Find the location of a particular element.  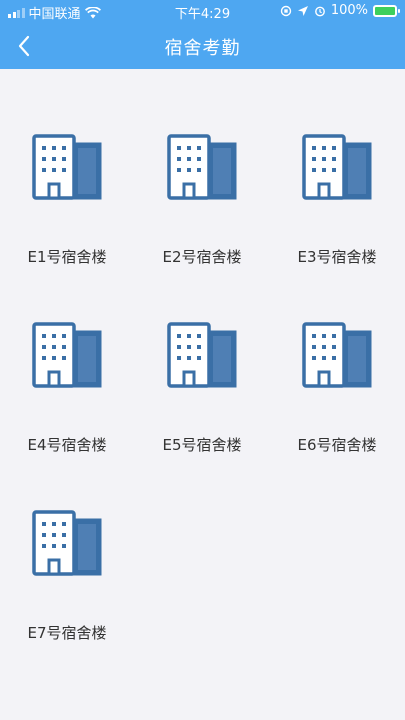

building-label: E6号宿舍楼 is located at coordinates (337, 445).